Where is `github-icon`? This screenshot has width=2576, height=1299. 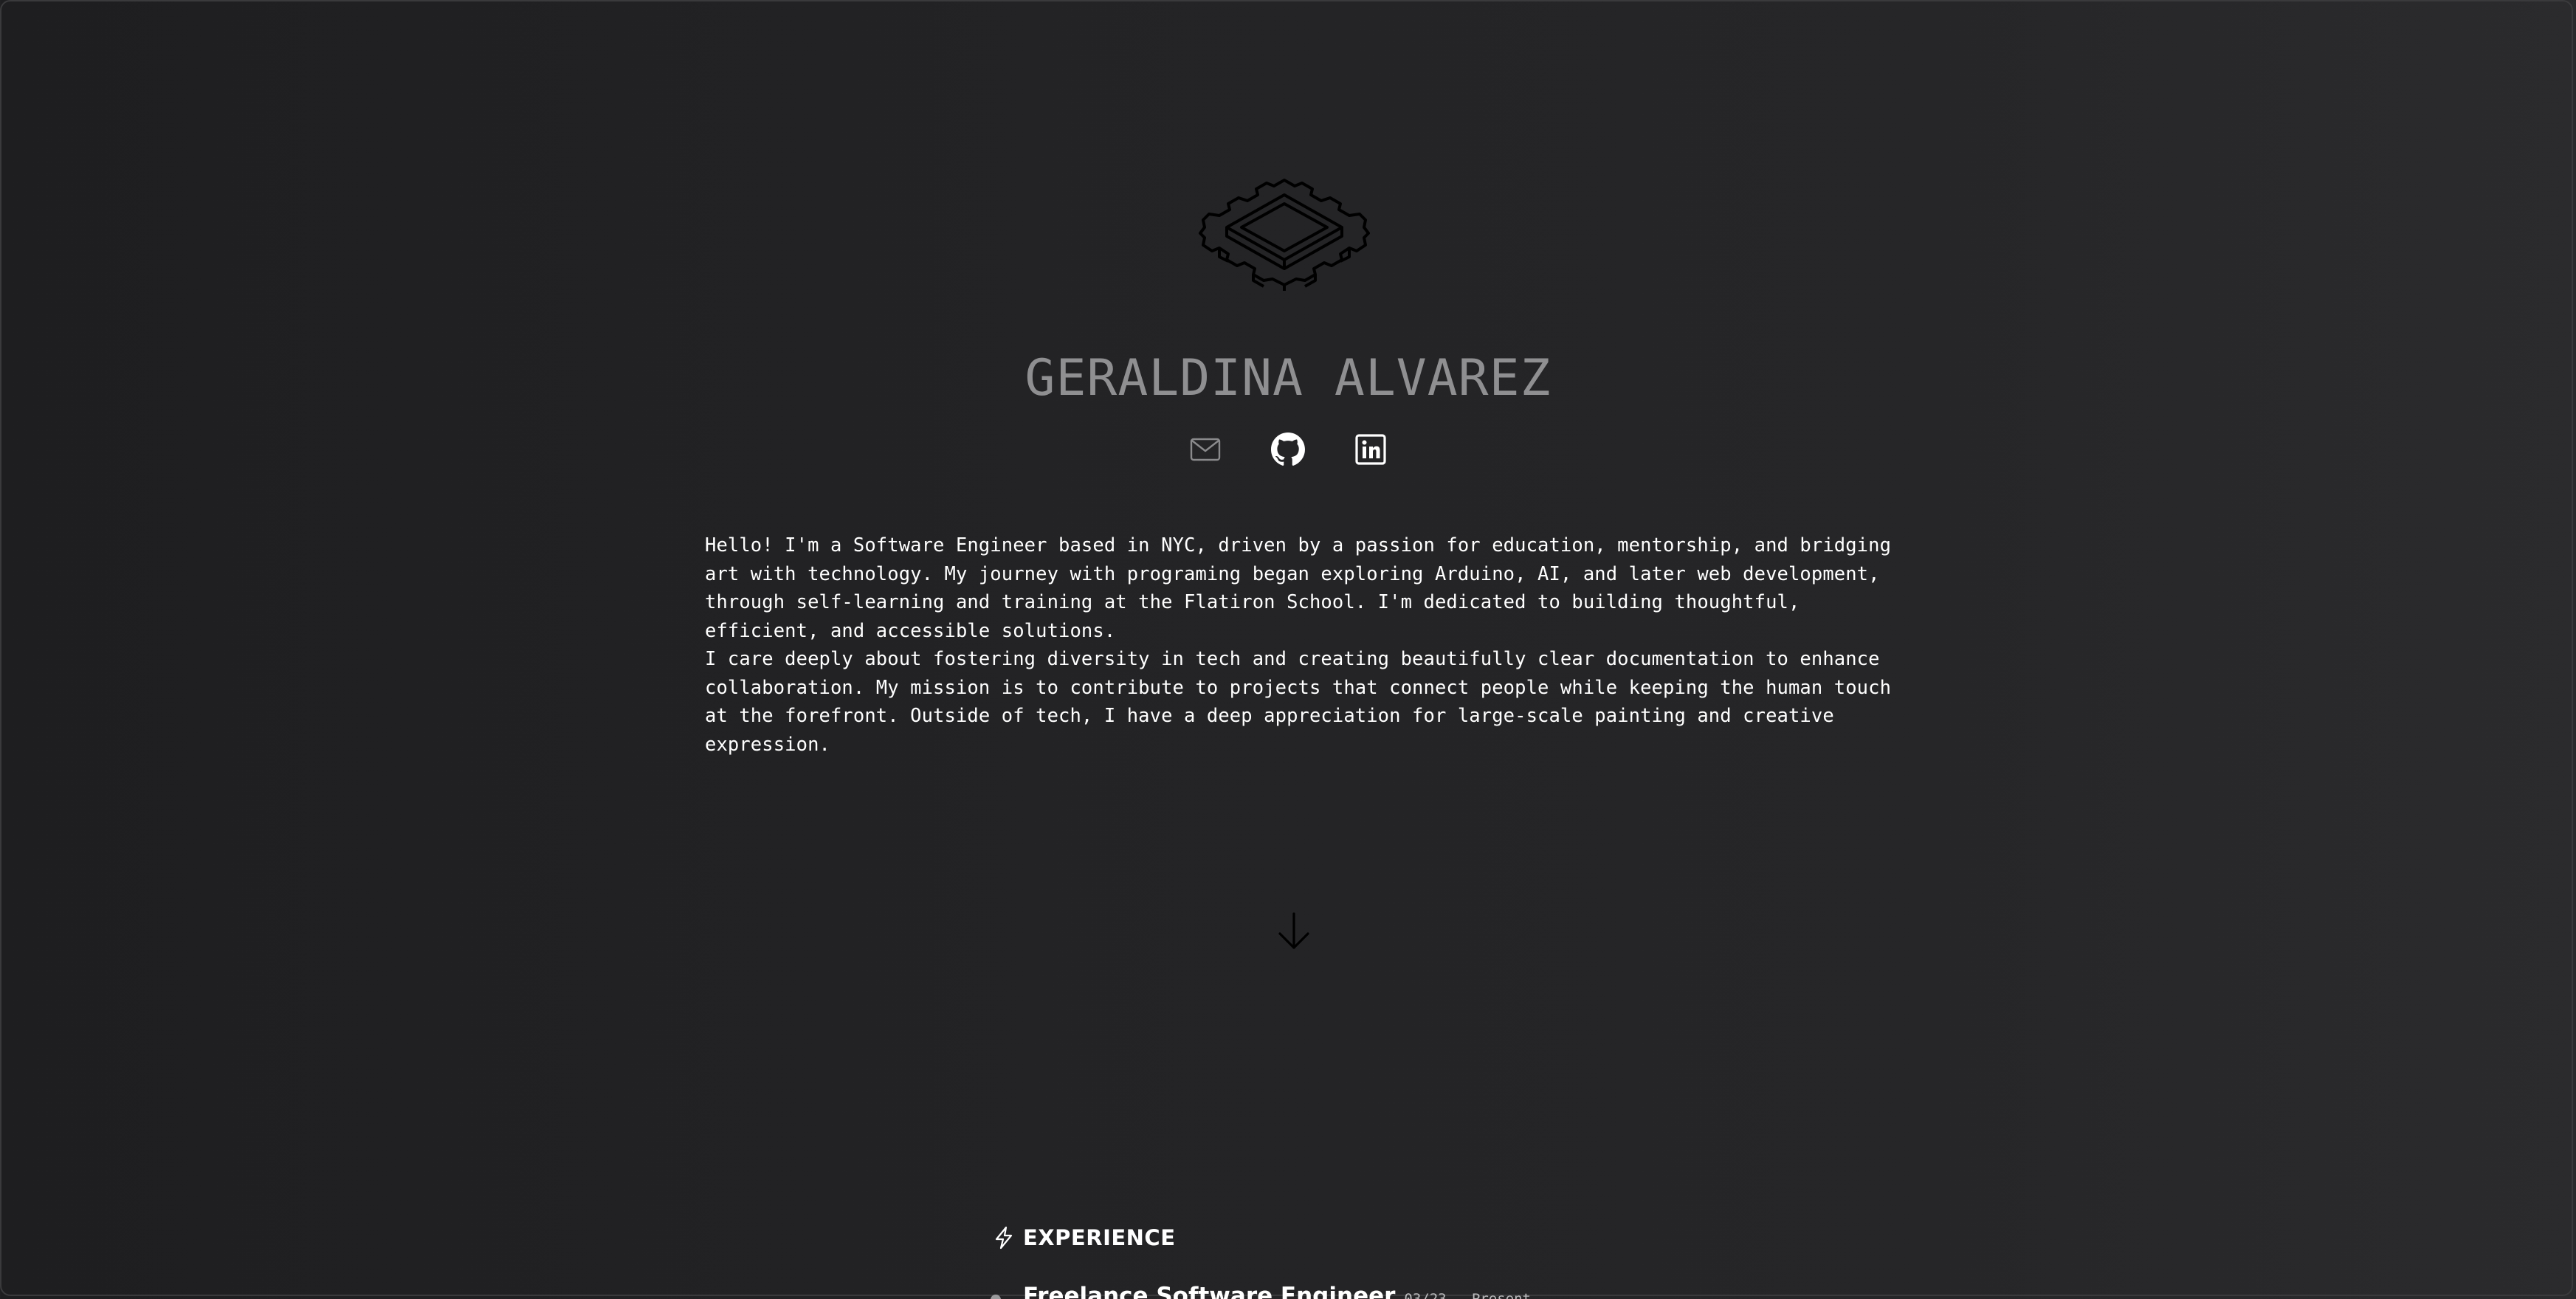
github-icon is located at coordinates (1288, 449).